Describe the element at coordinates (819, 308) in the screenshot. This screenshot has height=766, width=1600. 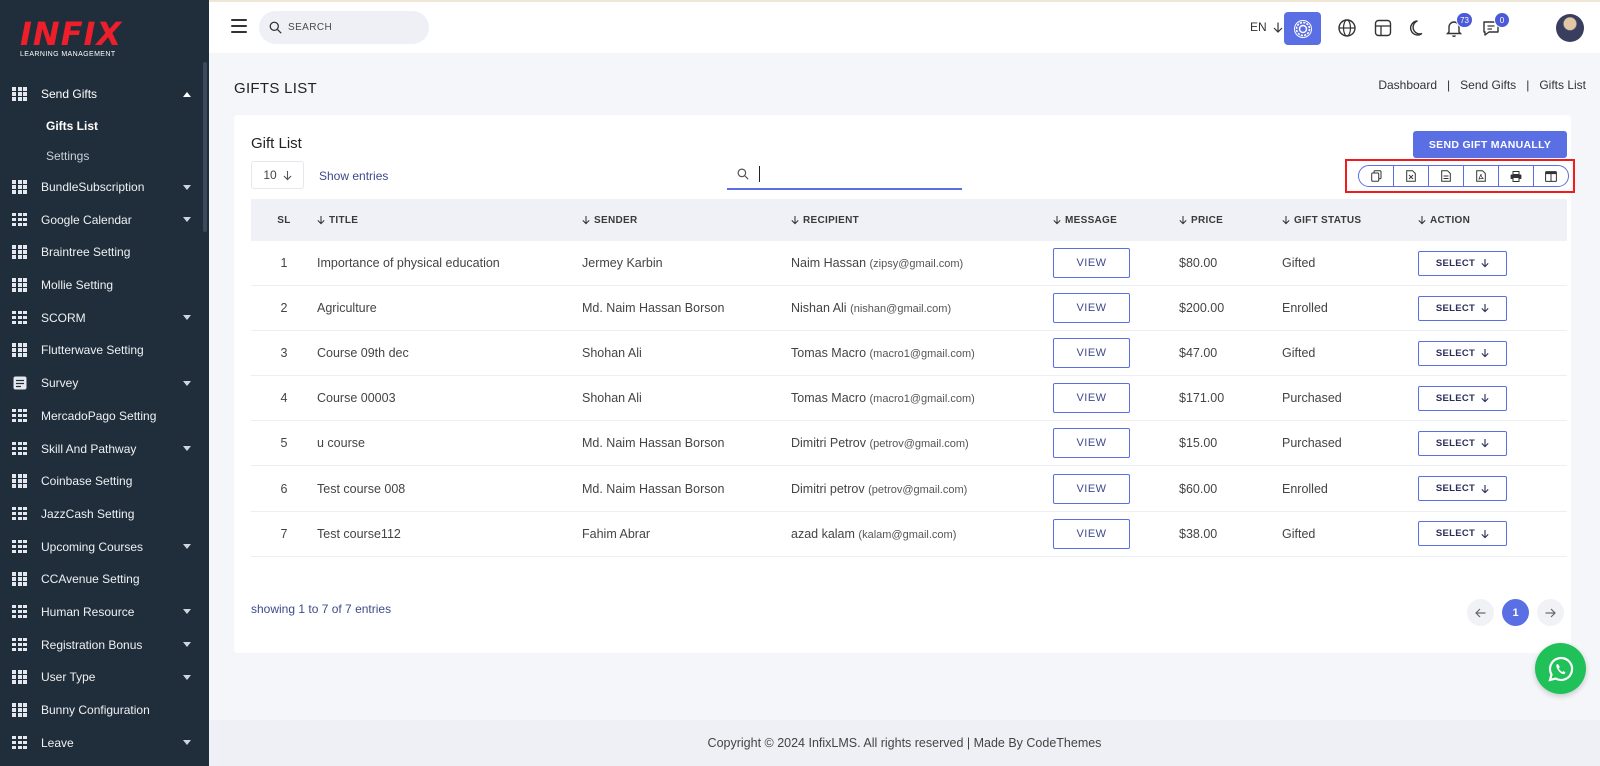
I see `recipient-name: Nishan Ali` at that location.